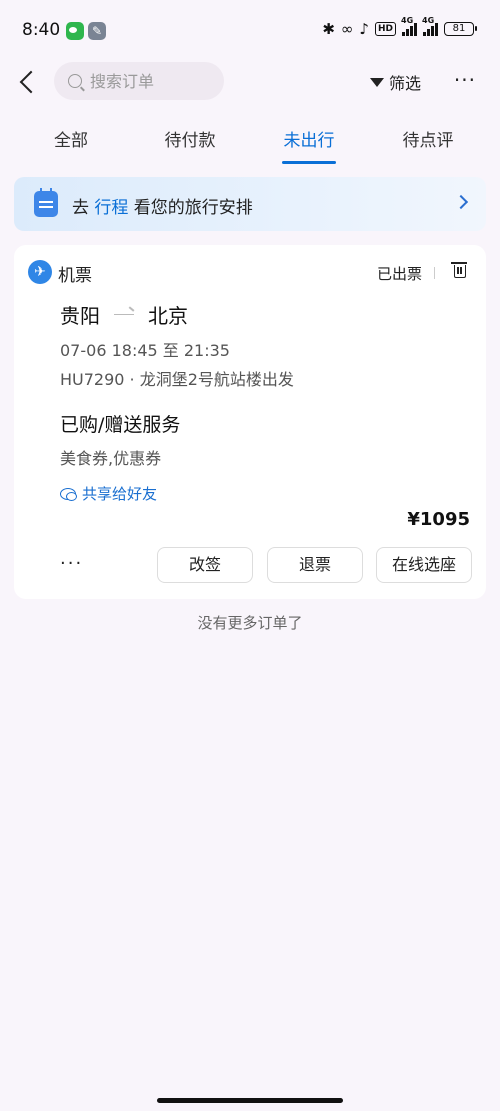 Image resolution: width=500 pixels, height=1111 pixels. What do you see at coordinates (434, 273) in the screenshot?
I see `divider` at bounding box center [434, 273].